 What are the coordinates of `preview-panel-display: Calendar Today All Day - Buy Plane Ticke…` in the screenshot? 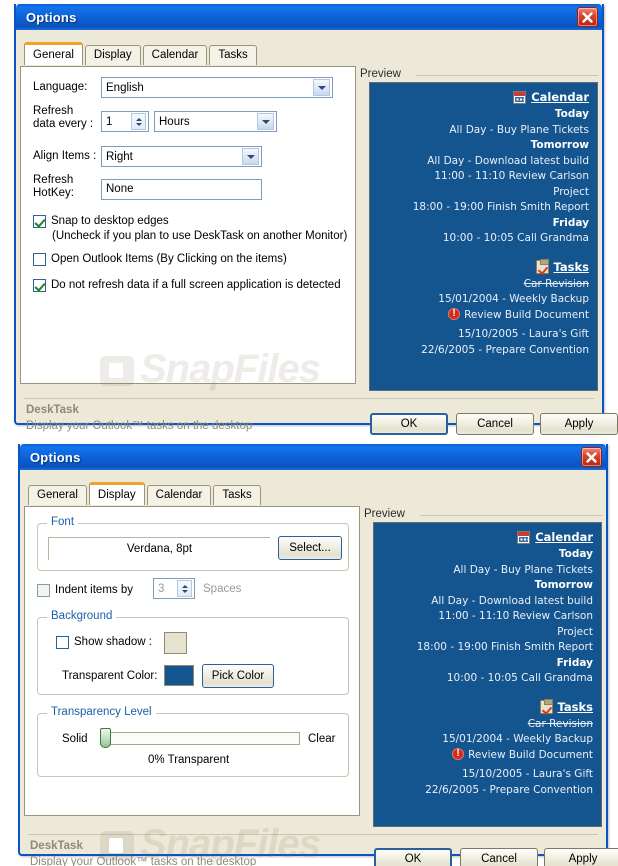 It's located at (487, 674).